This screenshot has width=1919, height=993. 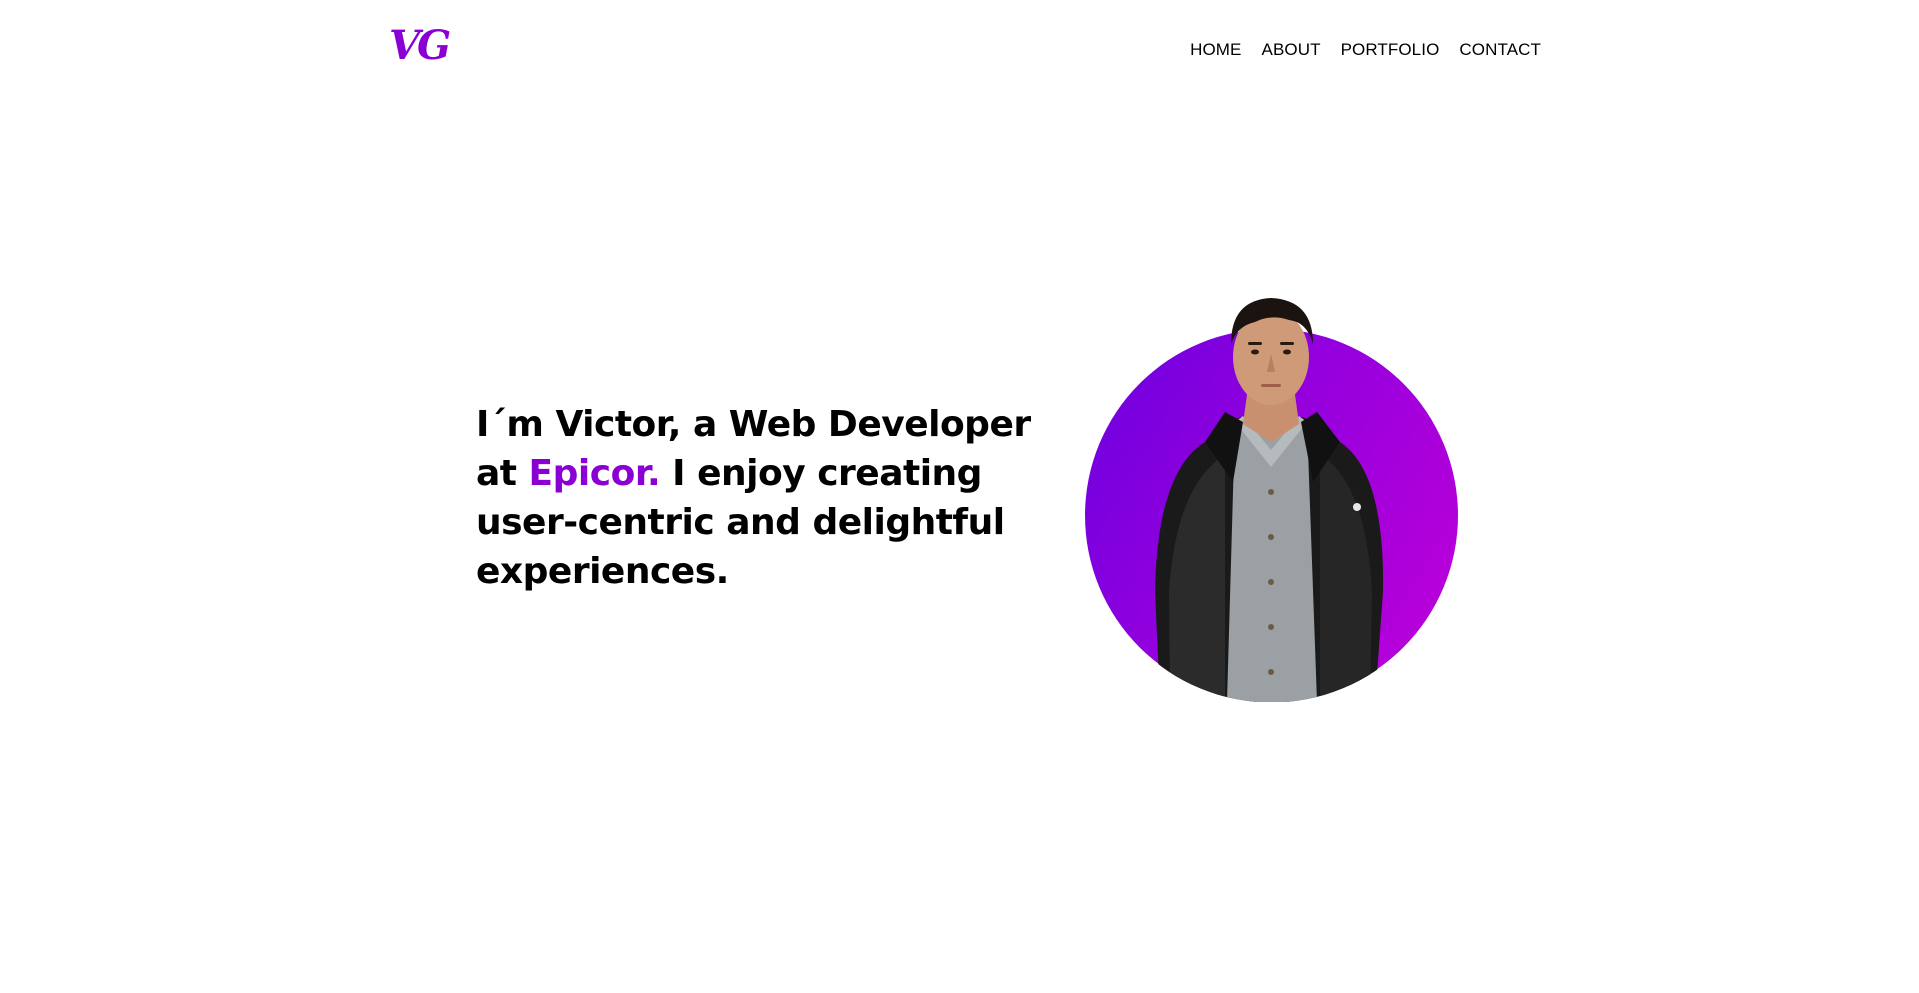 What do you see at coordinates (1500, 50) in the screenshot?
I see `nav-contact-link: CONTACT` at bounding box center [1500, 50].